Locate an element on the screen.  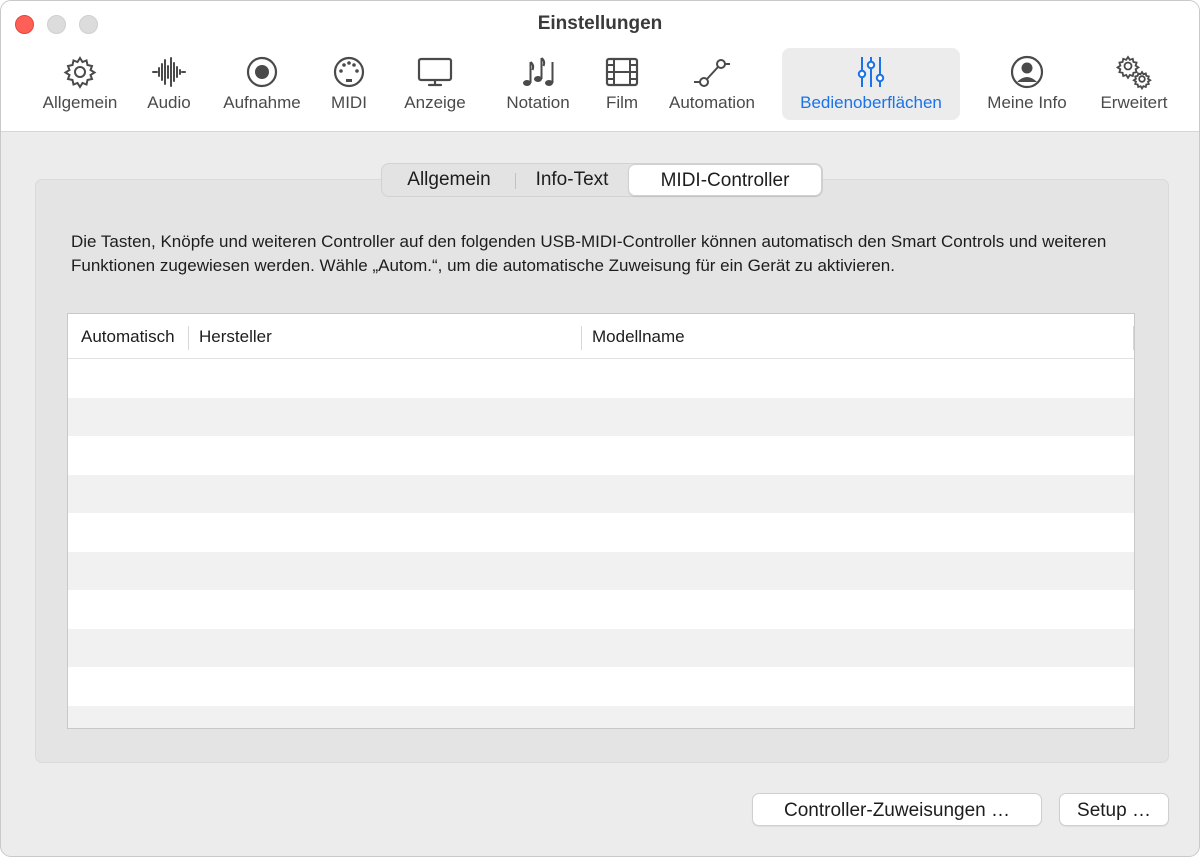
waveform-icon is located at coordinates (169, 72).